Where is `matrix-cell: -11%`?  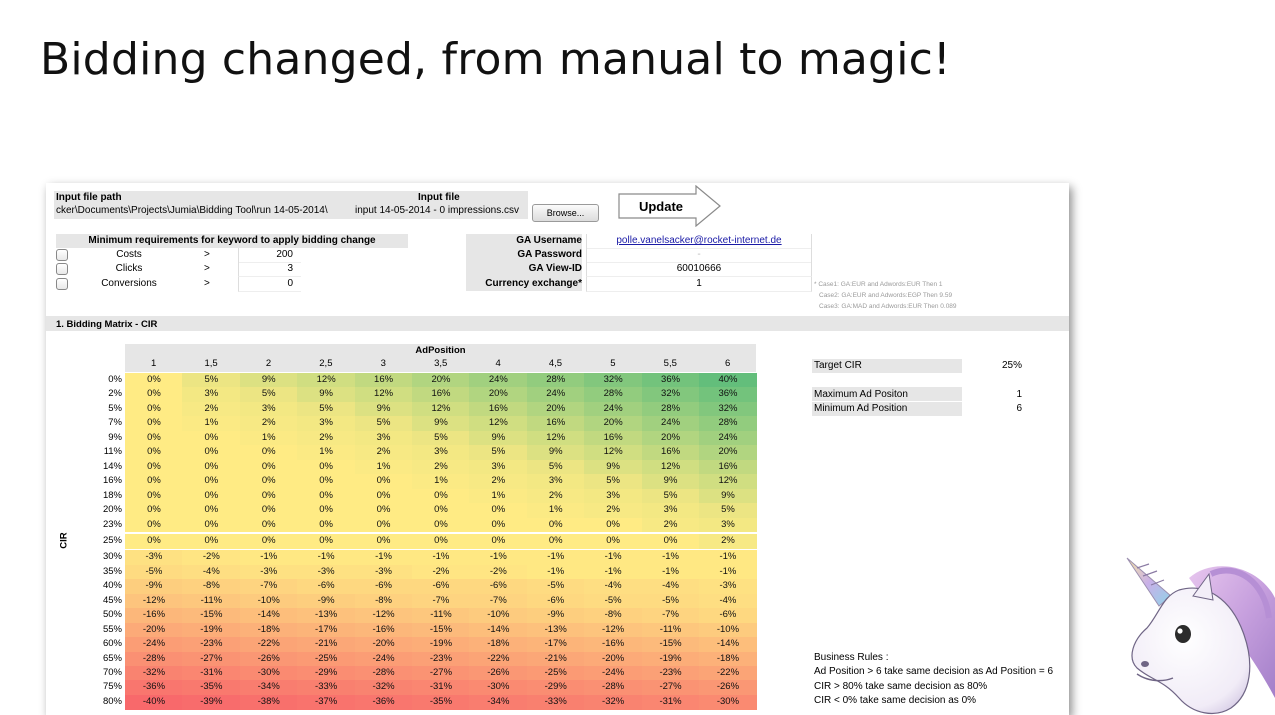 matrix-cell: -11% is located at coordinates (211, 601).